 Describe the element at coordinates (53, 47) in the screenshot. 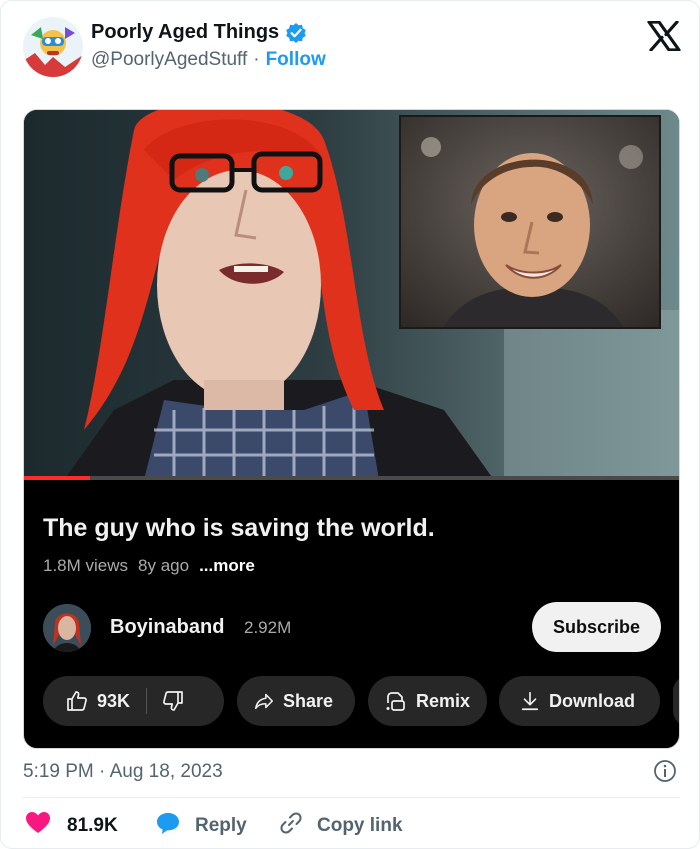

I see `author-avatar` at that location.